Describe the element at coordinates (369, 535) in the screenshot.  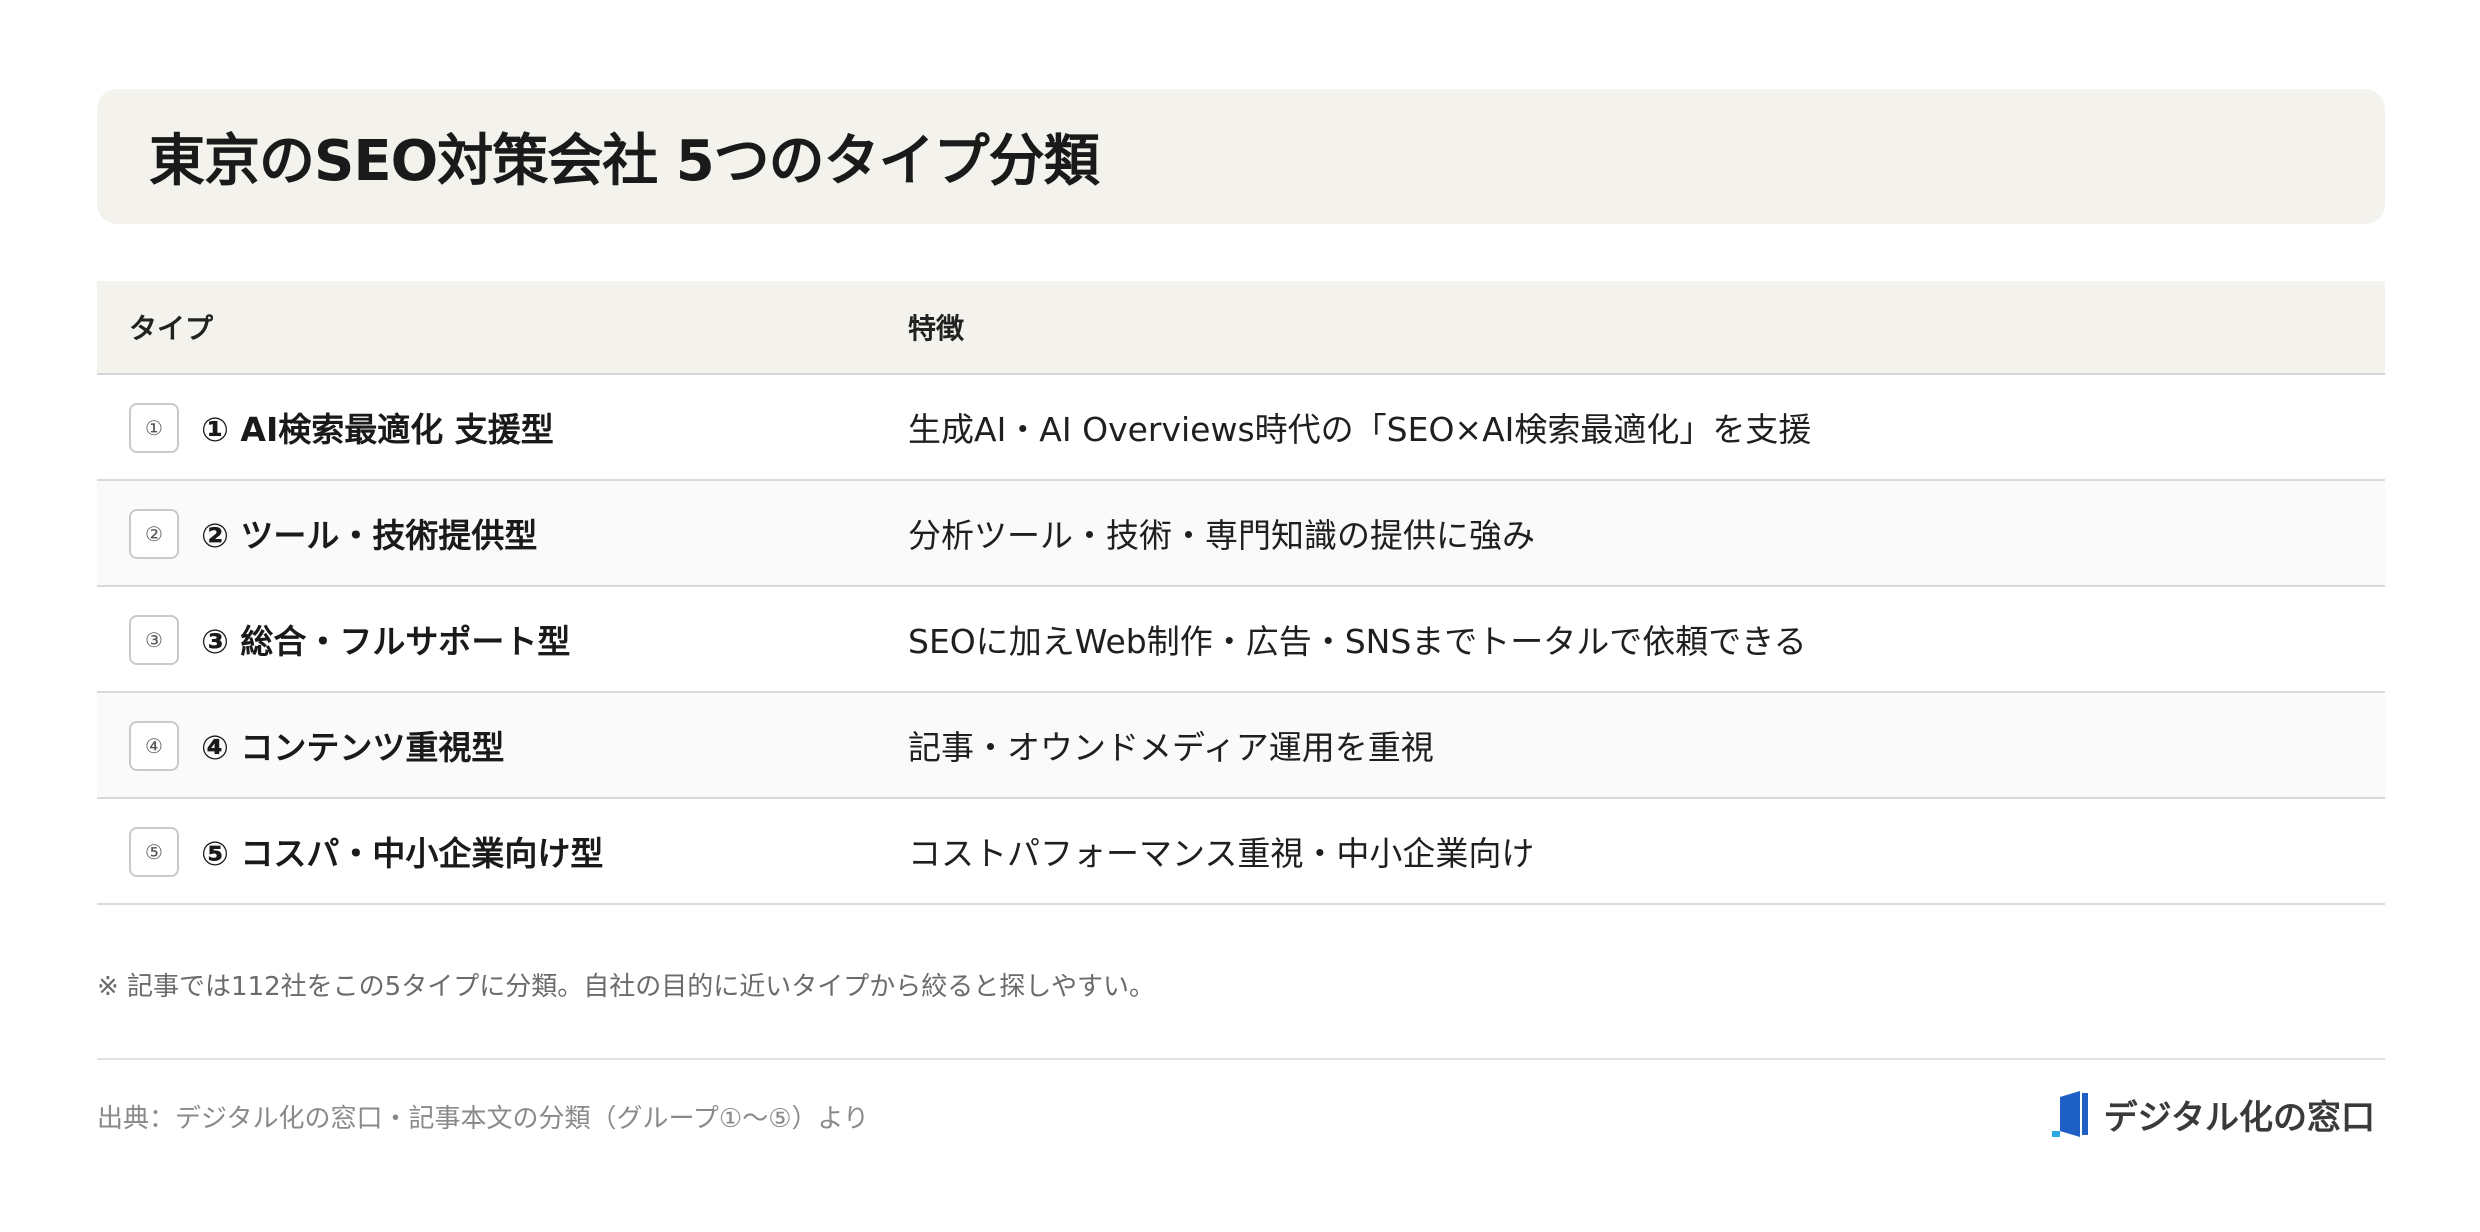
I see `type-name: ② ツール・技術提供型` at that location.